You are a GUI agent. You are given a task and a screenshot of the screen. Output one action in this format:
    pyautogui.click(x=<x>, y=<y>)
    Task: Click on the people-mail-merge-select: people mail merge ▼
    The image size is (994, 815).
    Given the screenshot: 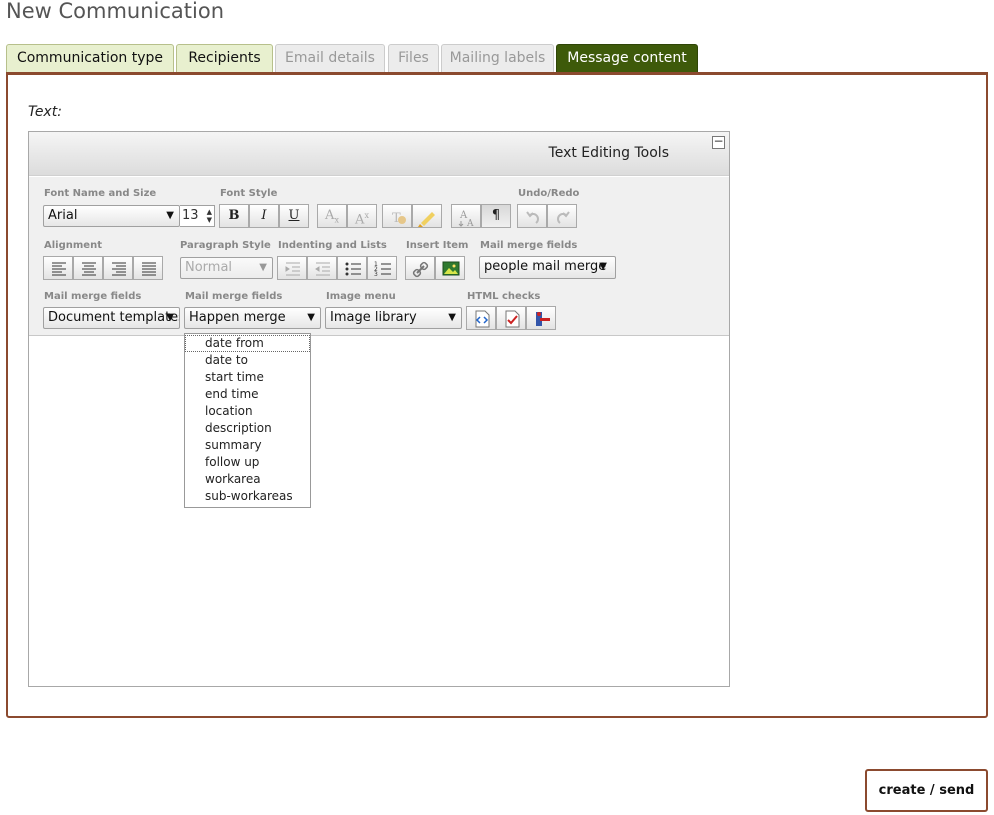 What is the action you would take?
    pyautogui.click(x=547, y=267)
    